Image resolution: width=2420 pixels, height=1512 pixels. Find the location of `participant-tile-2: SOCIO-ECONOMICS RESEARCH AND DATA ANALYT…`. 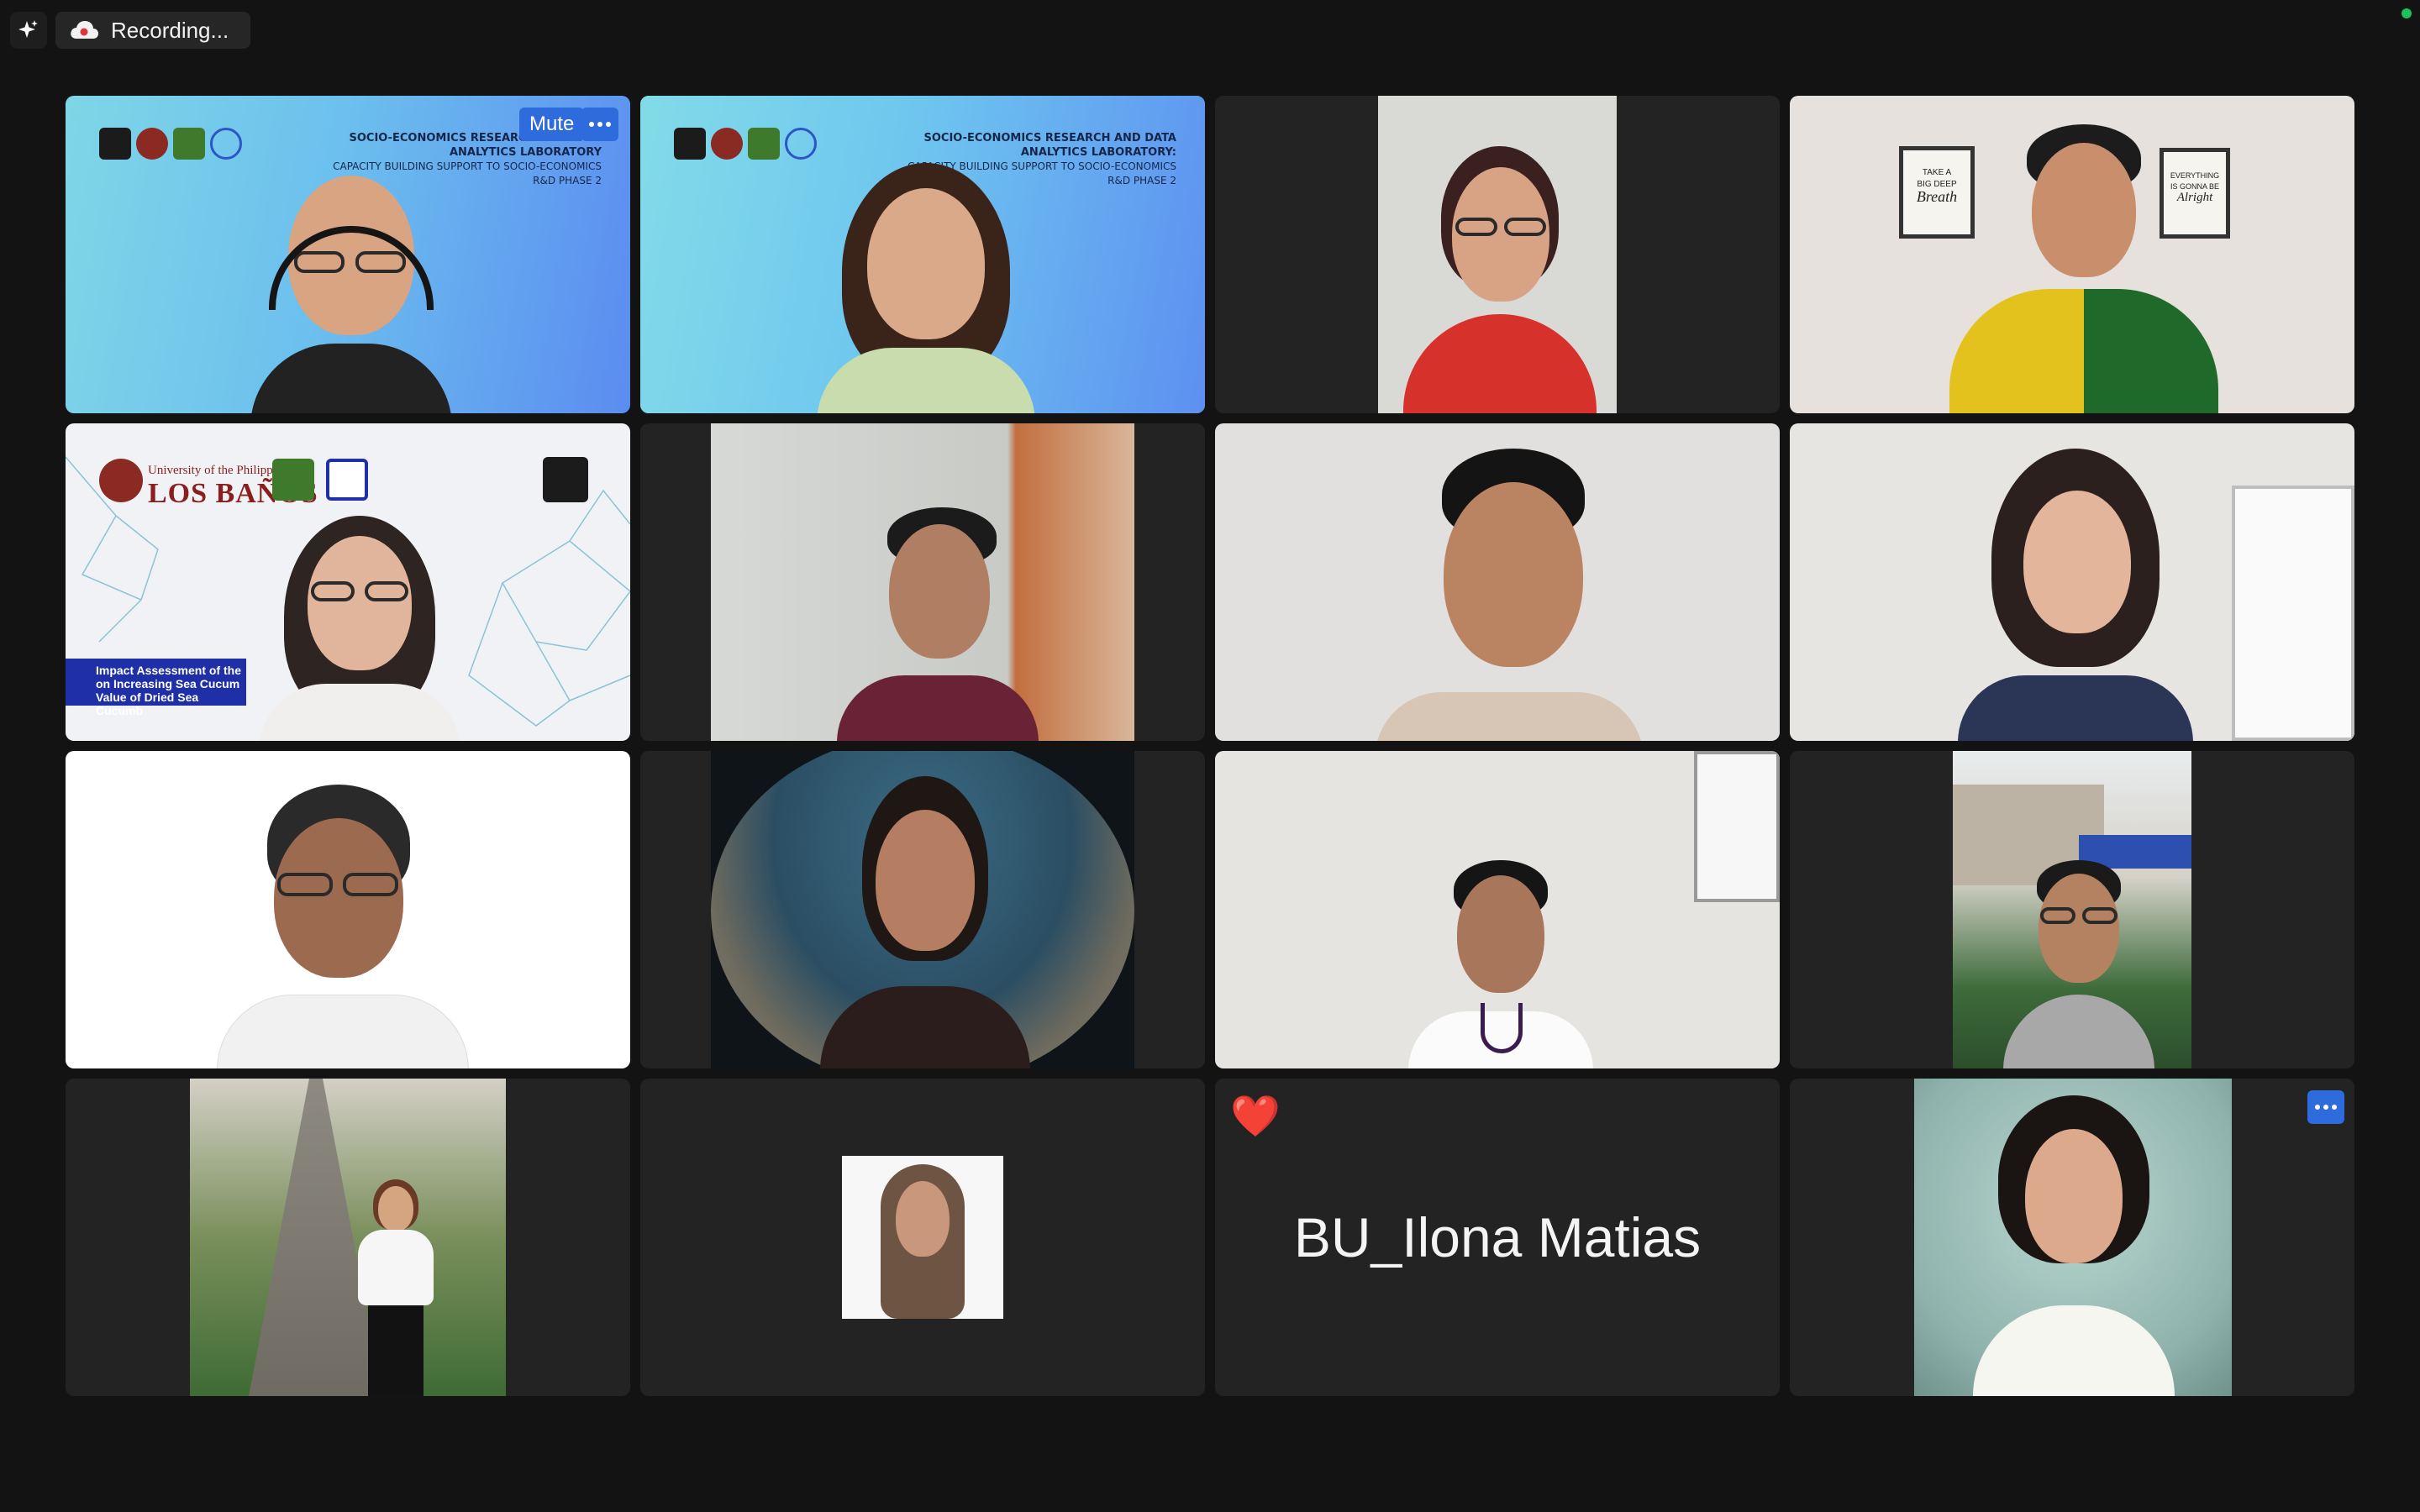

participant-tile-2: SOCIO-ECONOMICS RESEARCH AND DATA ANALYT… is located at coordinates (923, 254).